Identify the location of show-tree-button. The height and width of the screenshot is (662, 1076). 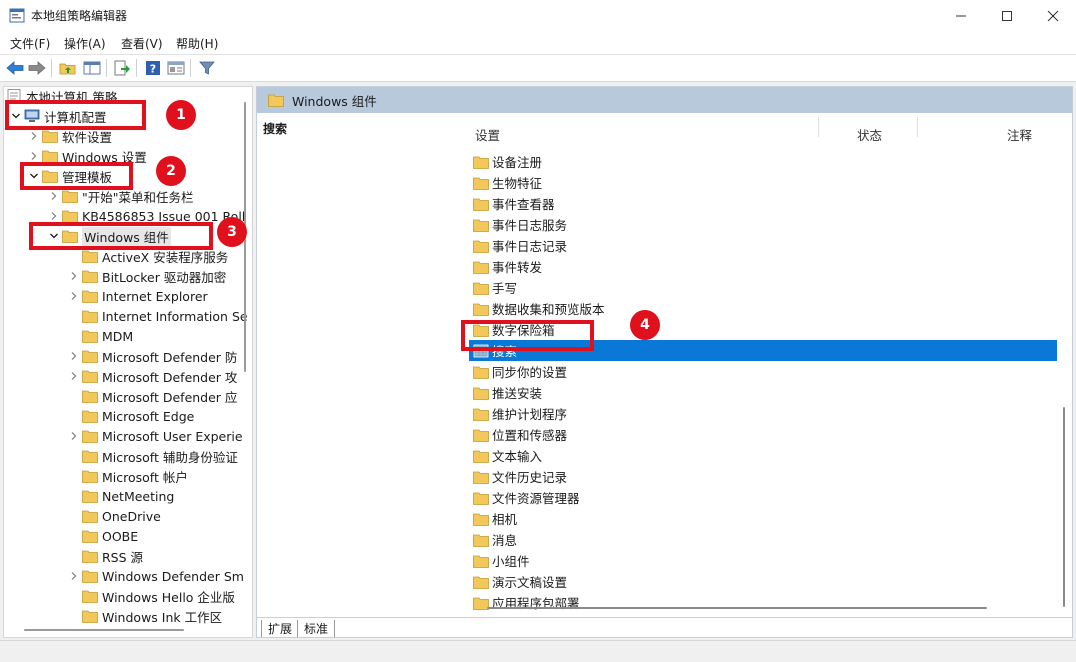
(92, 68).